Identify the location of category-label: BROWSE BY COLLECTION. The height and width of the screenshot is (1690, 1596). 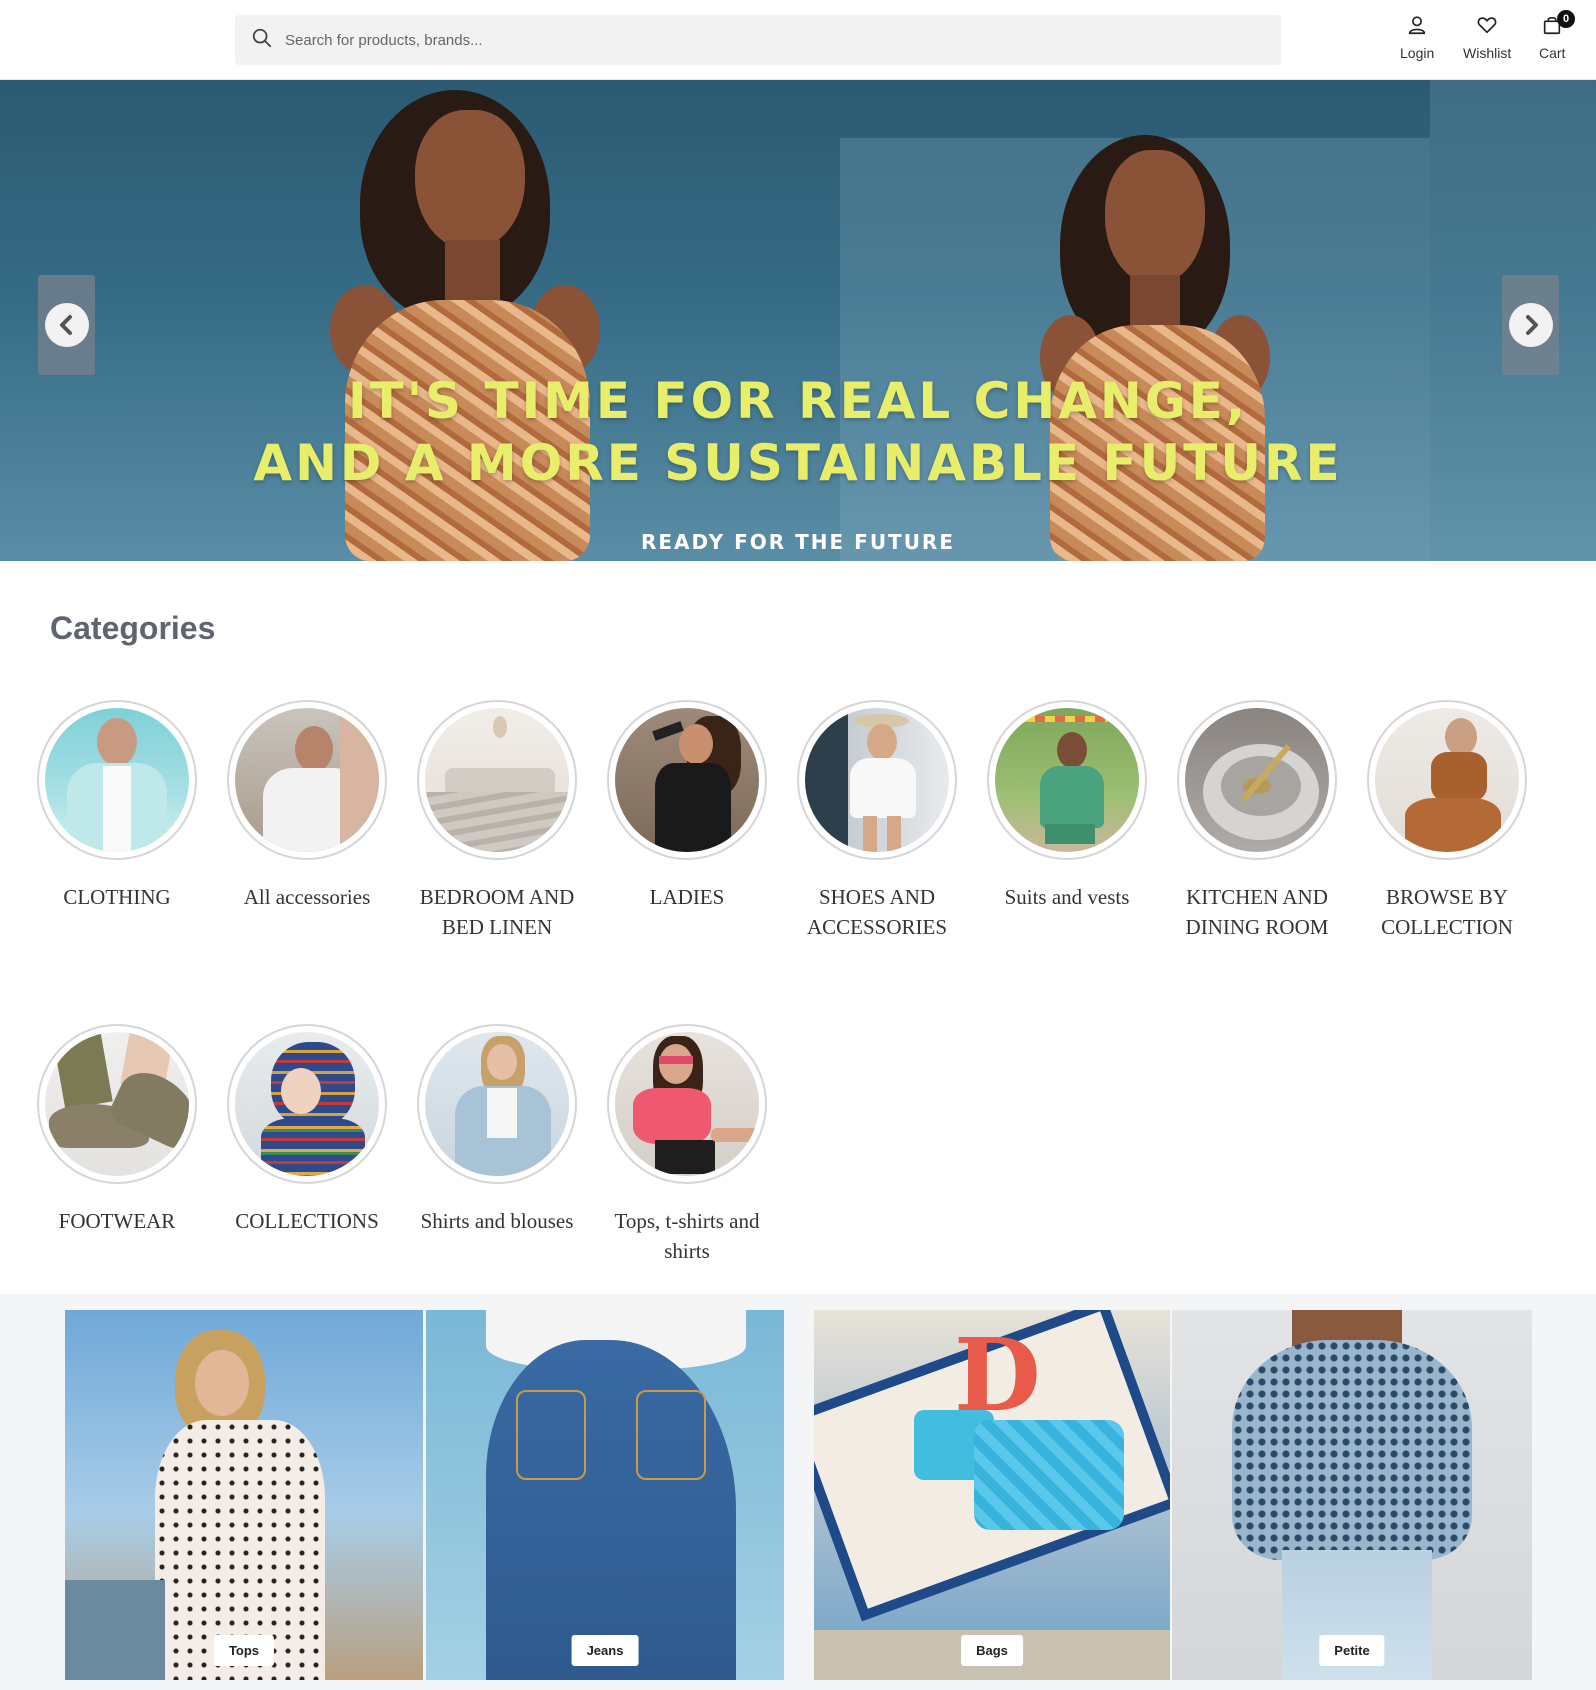
(1447, 912).